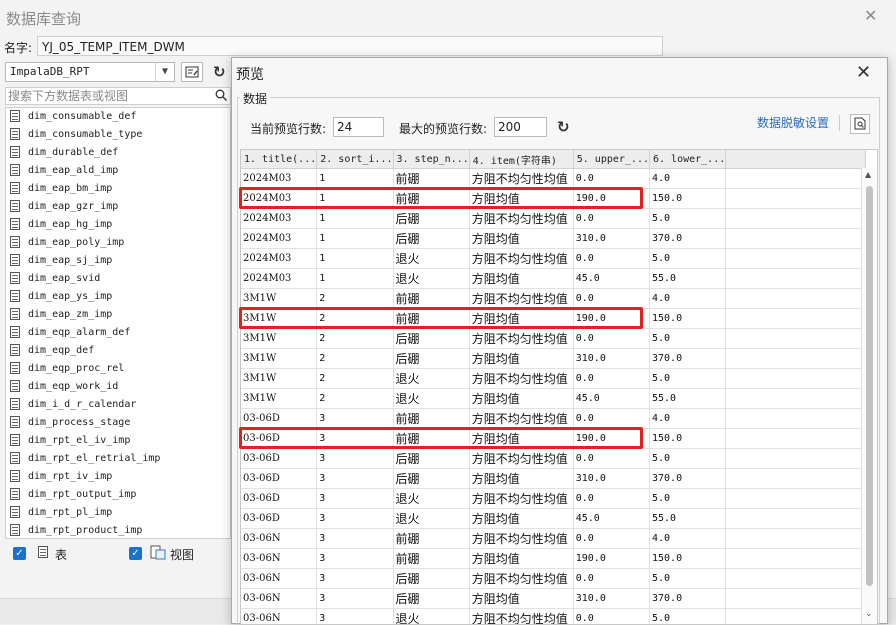 Image resolution: width=896 pixels, height=625 pixels. Describe the element at coordinates (118, 477) in the screenshot. I see `list-item: dim_rpt_iv_imp` at that location.